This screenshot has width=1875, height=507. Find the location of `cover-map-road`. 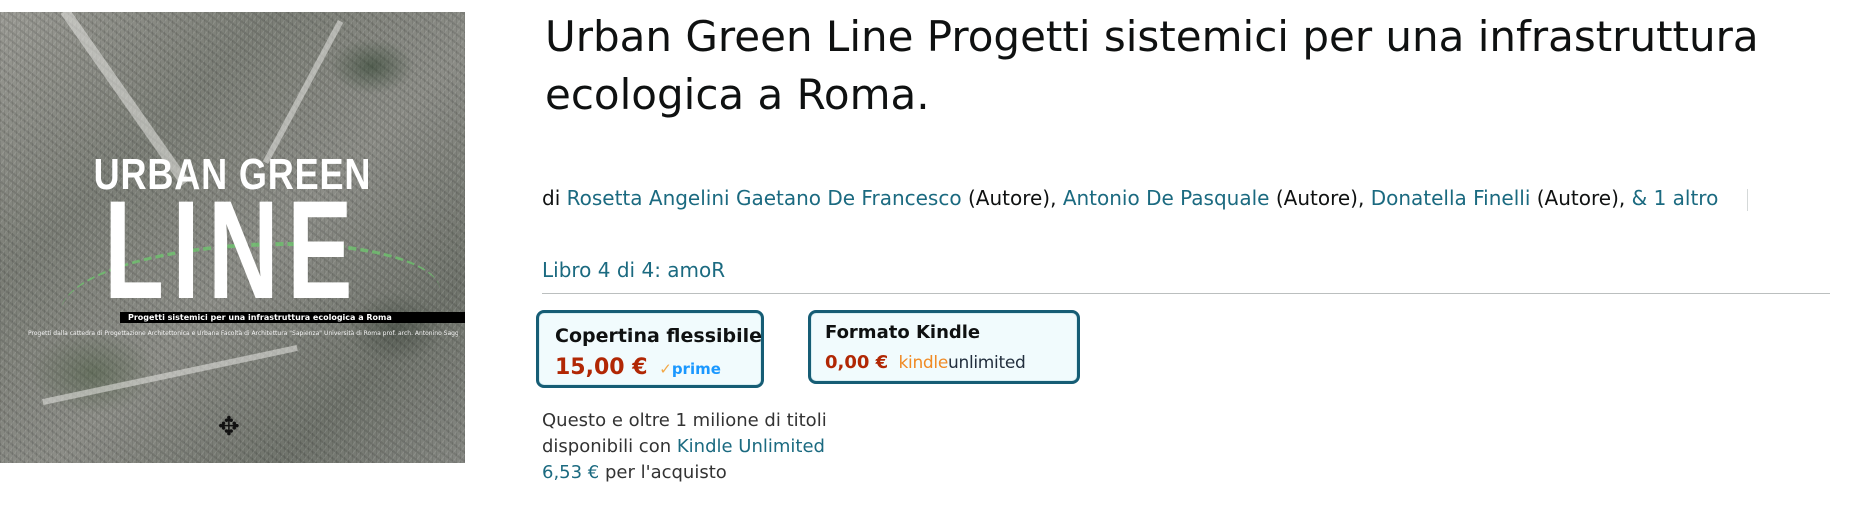

cover-map-road is located at coordinates (303, 92).